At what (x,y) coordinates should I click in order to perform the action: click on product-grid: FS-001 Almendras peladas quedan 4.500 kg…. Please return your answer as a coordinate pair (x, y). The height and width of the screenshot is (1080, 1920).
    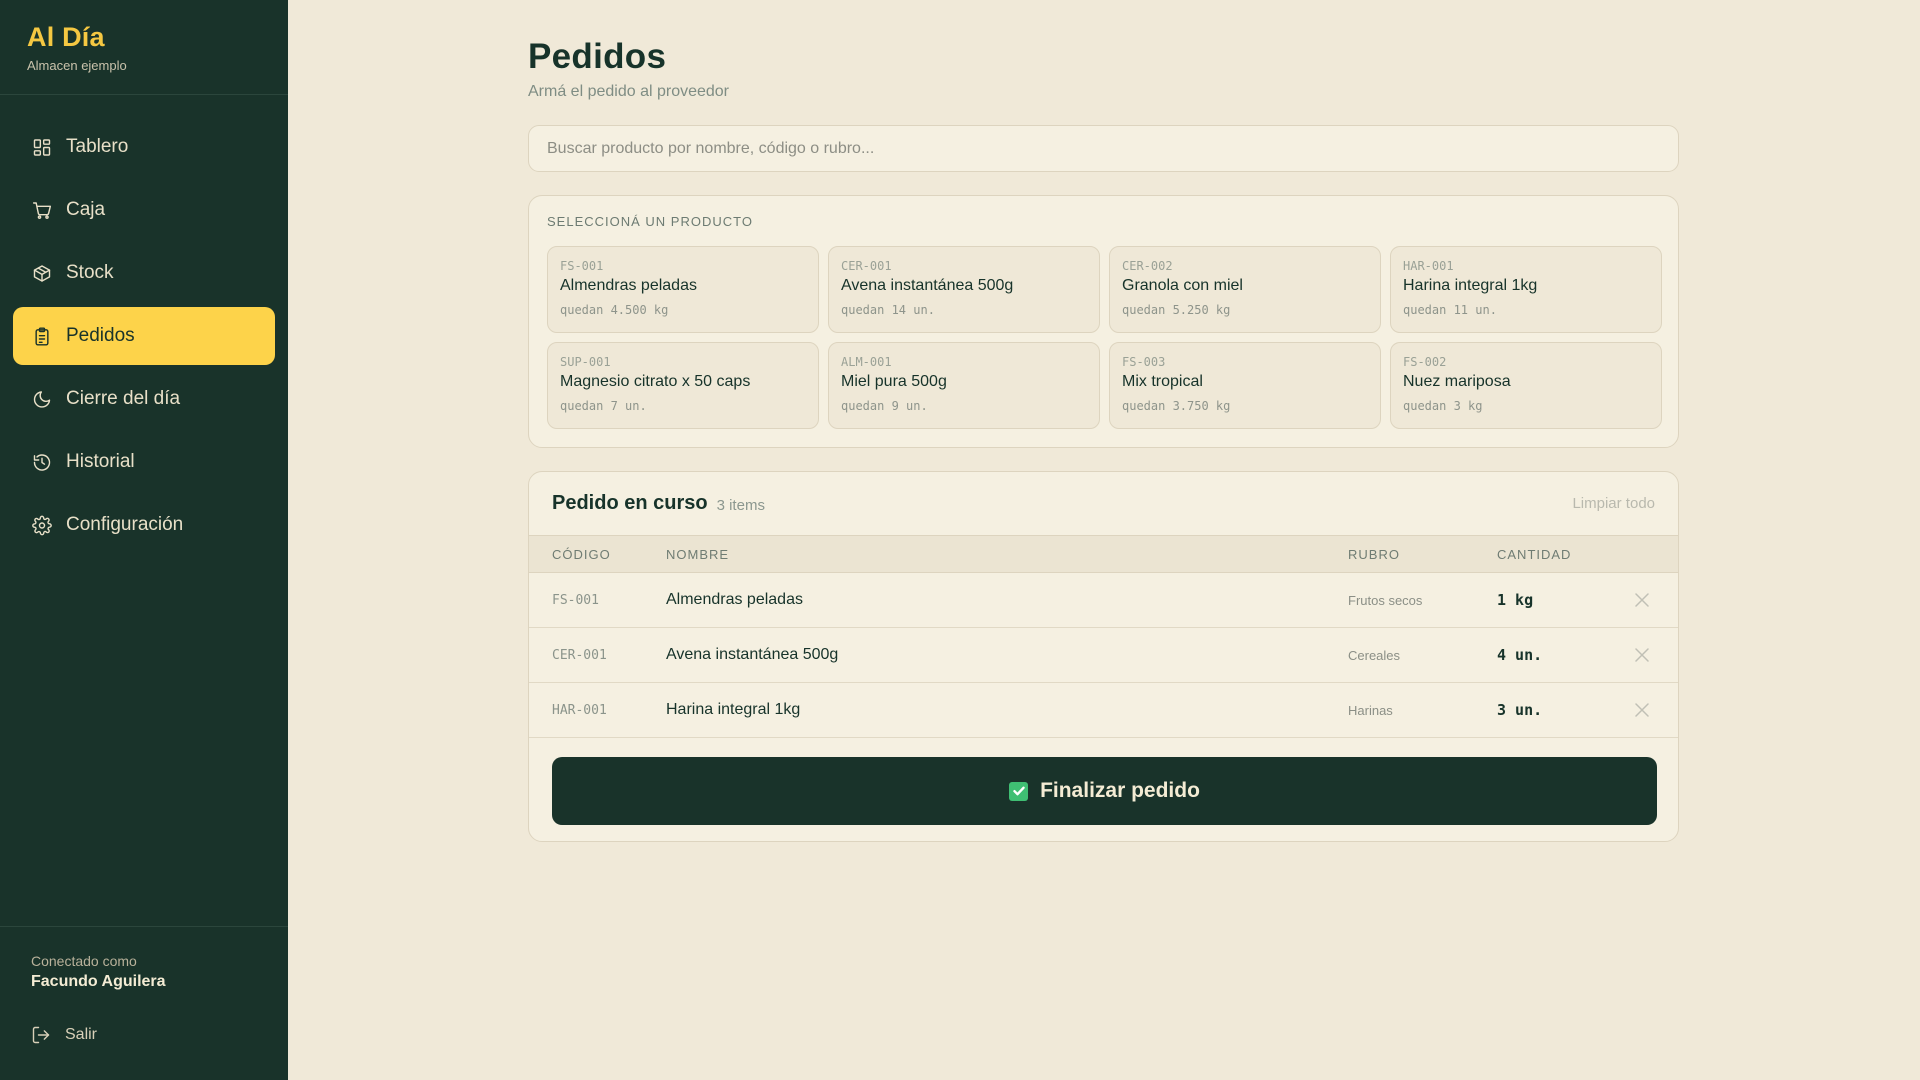
    Looking at the image, I should click on (1104, 337).